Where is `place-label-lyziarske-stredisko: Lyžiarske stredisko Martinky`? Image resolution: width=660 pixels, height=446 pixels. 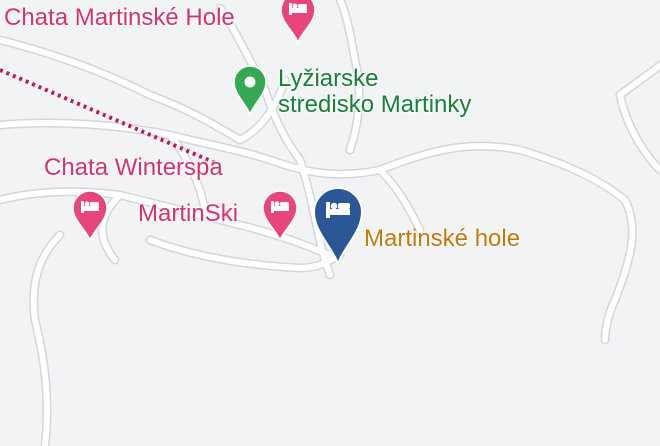 place-label-lyziarske-stredisko: Lyžiarske stredisko Martinky is located at coordinates (375, 92).